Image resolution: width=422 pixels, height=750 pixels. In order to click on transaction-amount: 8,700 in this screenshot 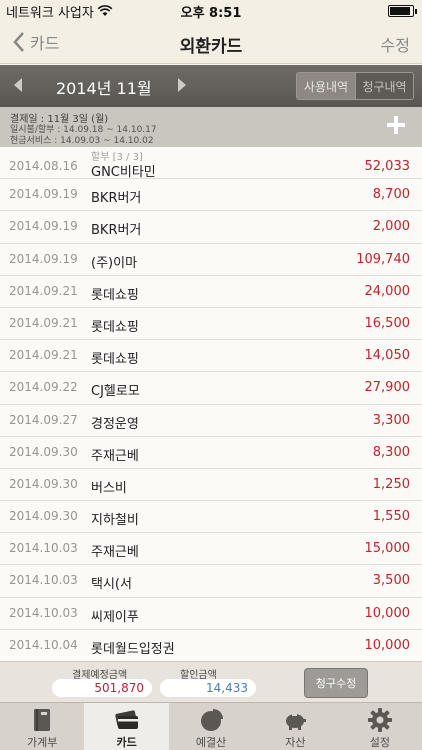, I will do `click(391, 195)`.